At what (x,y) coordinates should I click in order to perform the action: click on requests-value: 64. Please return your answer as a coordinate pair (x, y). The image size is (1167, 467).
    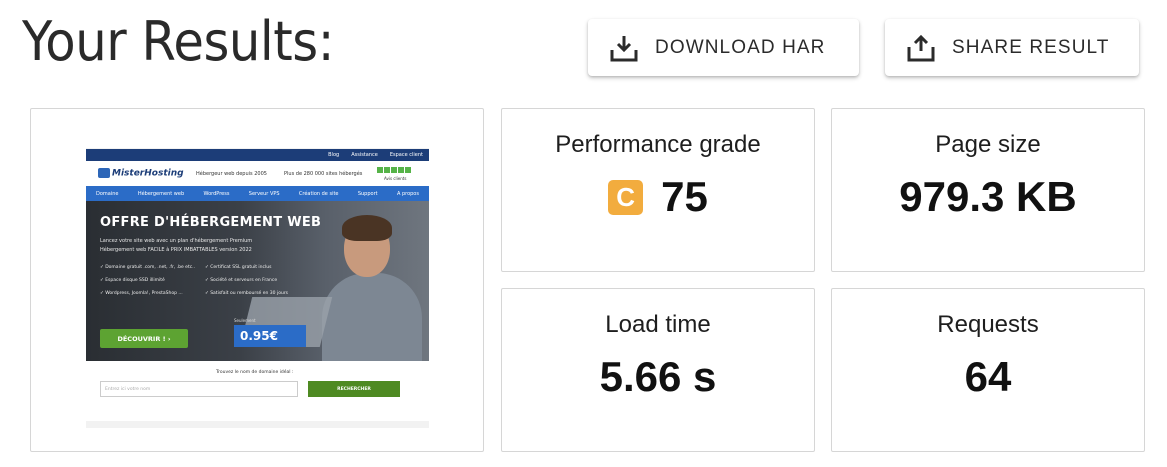
    Looking at the image, I should click on (988, 376).